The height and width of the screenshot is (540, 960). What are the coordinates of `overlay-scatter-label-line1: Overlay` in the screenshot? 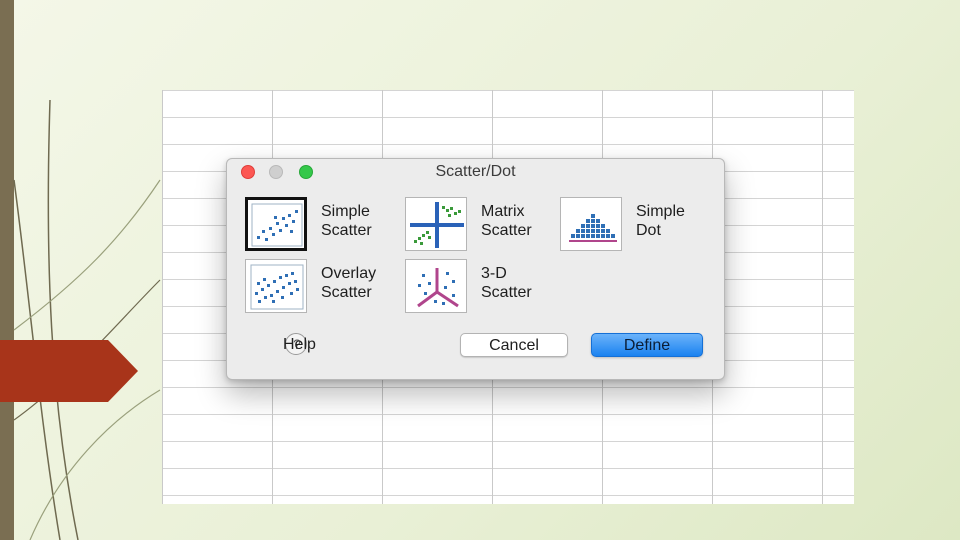 It's located at (349, 273).